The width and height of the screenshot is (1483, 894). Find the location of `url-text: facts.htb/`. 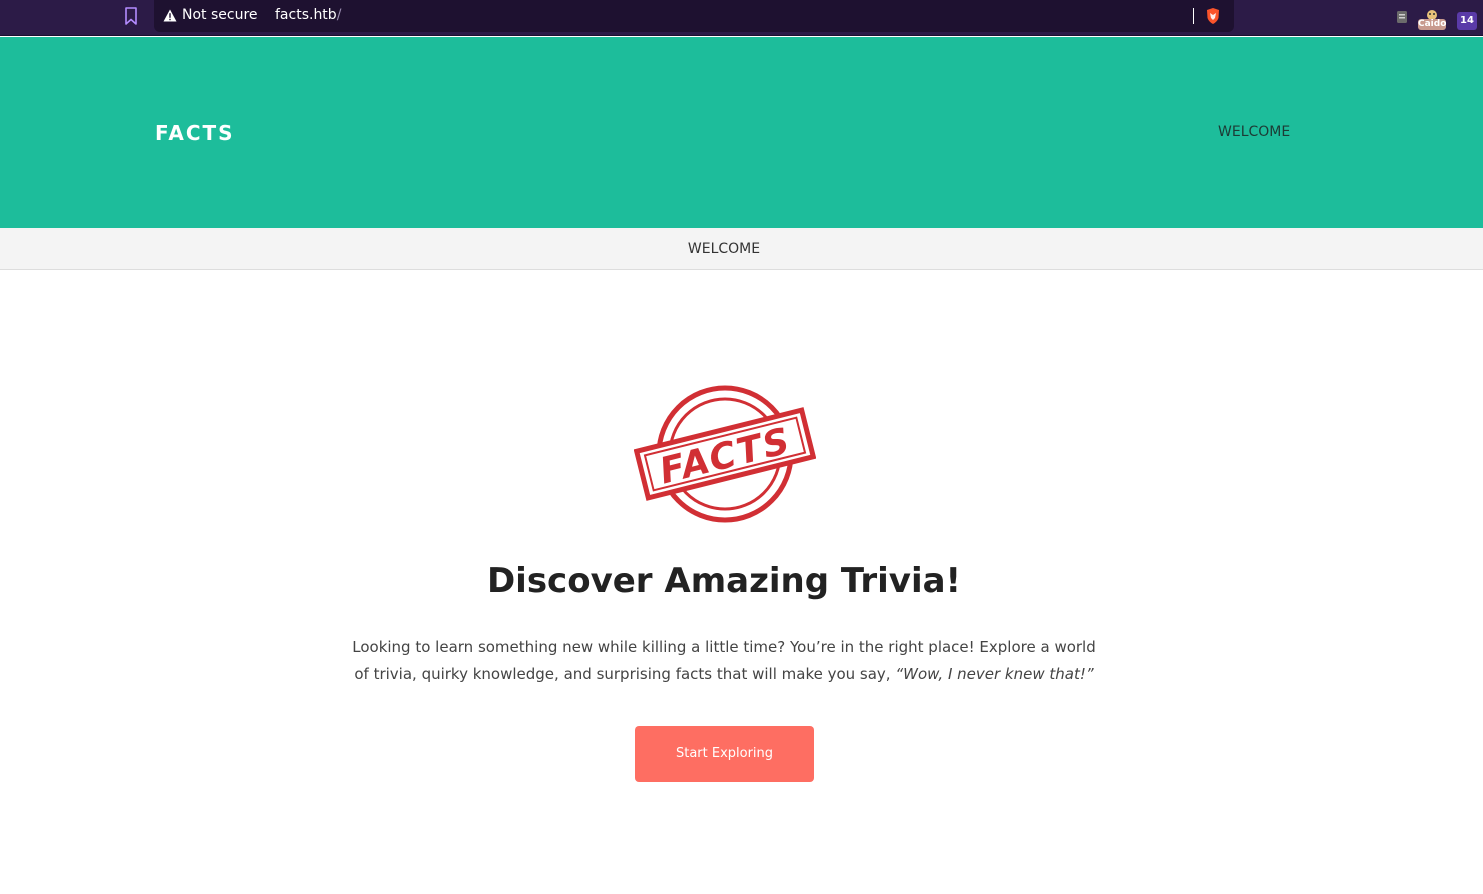

url-text: facts.htb/ is located at coordinates (308, 15).